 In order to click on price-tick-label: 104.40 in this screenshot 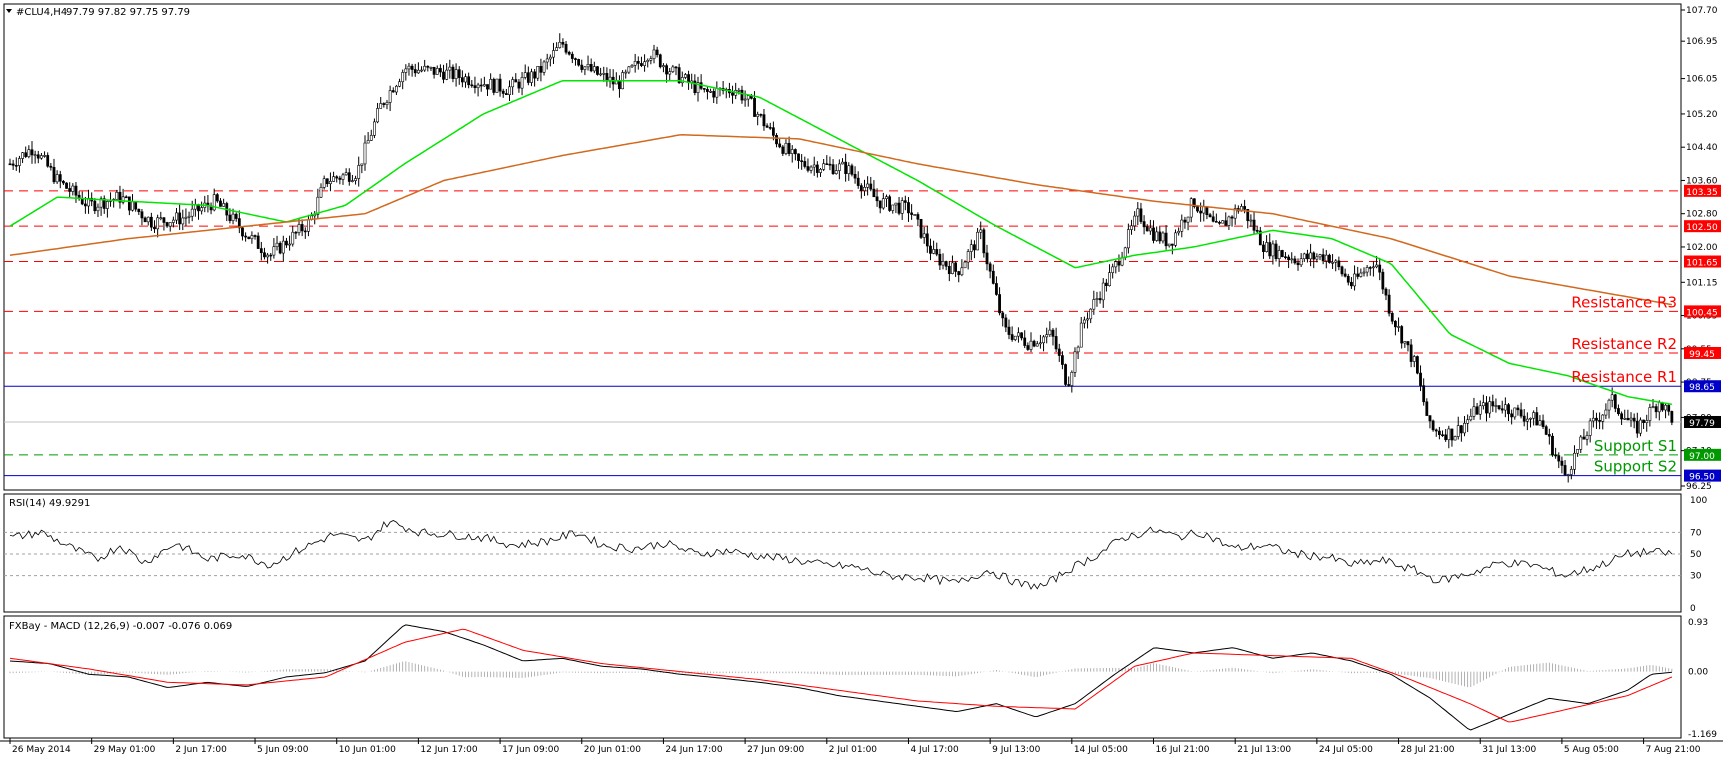, I will do `click(1702, 148)`.